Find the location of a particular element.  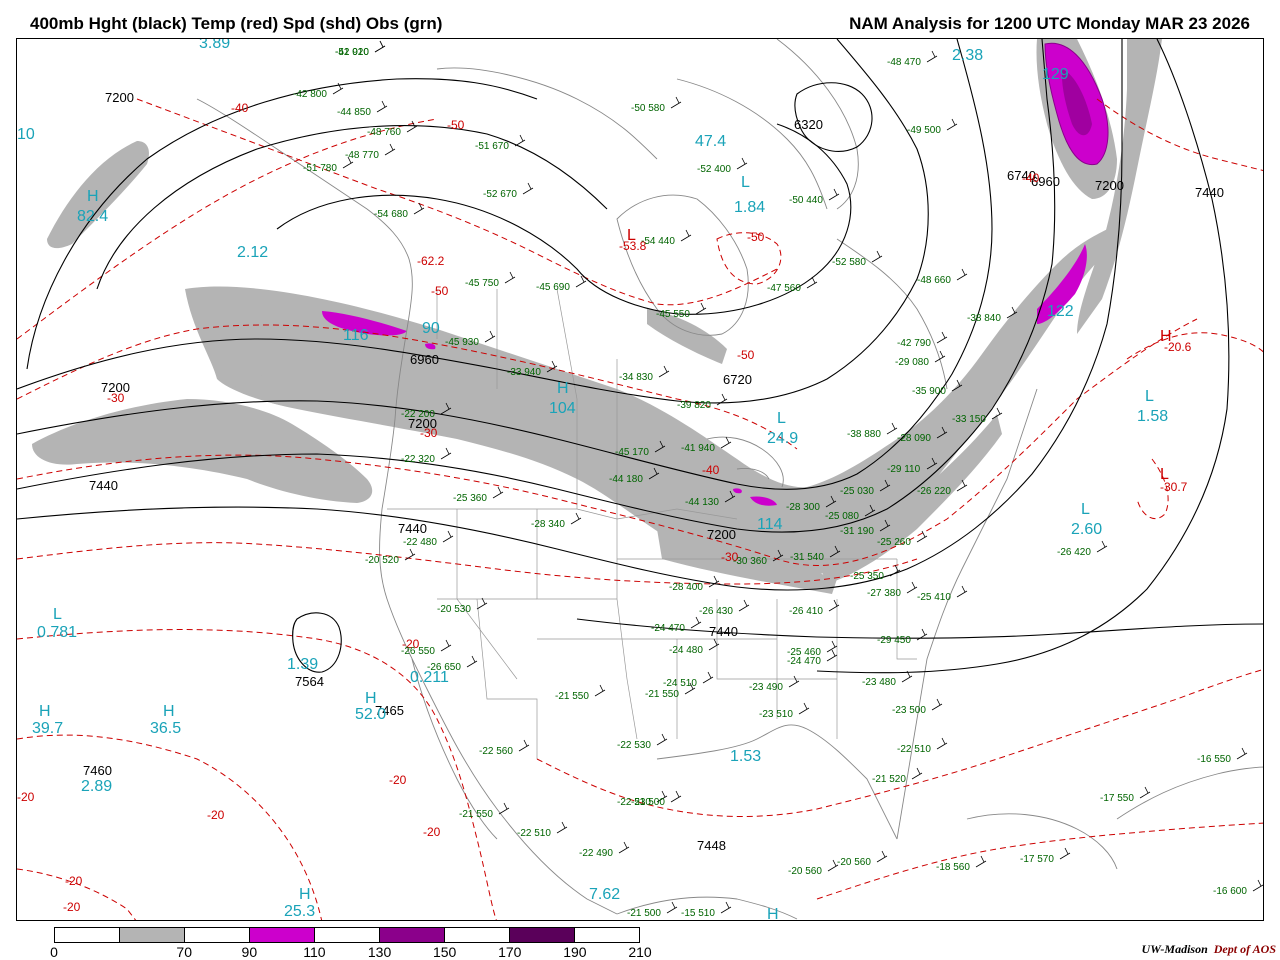

speed-label: 24.9 is located at coordinates (782, 438).